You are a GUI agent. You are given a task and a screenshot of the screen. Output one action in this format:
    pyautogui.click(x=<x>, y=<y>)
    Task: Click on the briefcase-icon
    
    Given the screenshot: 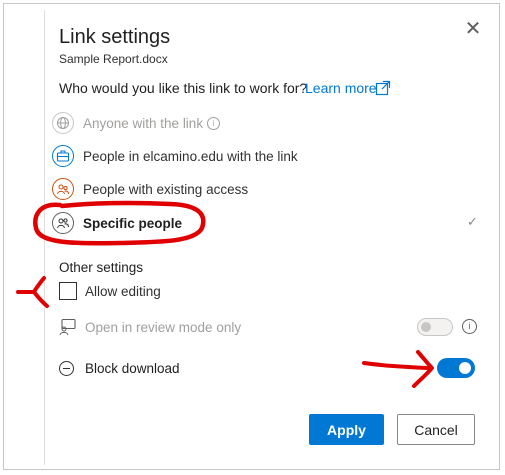 What is the action you would take?
    pyautogui.click(x=63, y=156)
    